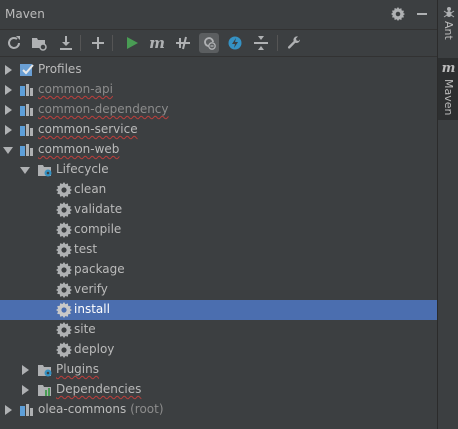 The image size is (458, 429). What do you see at coordinates (422, 14) in the screenshot?
I see `minimize-icon` at bounding box center [422, 14].